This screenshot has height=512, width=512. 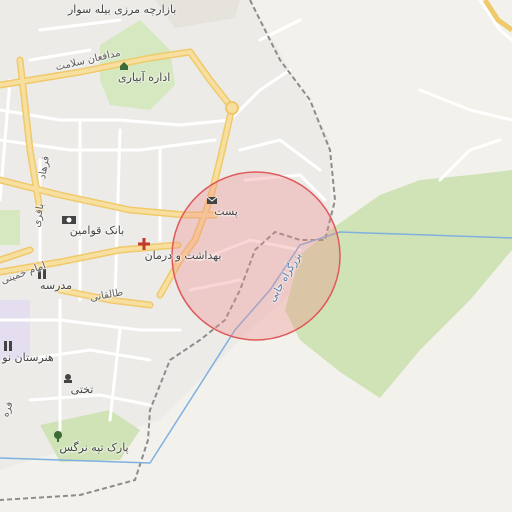 I want to click on poi-post: پست, so click(x=226, y=205).